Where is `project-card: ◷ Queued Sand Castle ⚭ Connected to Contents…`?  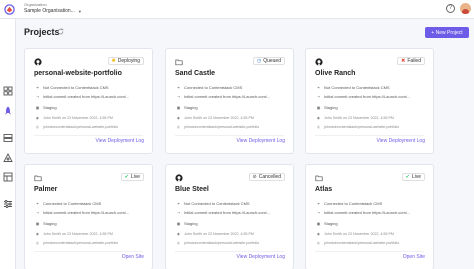
project-card: ◷ Queued Sand Castle ⚭ Connected to Contents… is located at coordinates (229, 101).